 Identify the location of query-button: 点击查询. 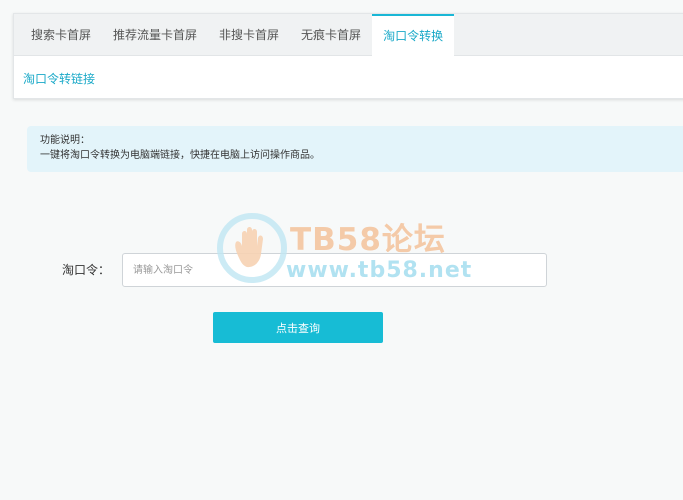
(298, 327).